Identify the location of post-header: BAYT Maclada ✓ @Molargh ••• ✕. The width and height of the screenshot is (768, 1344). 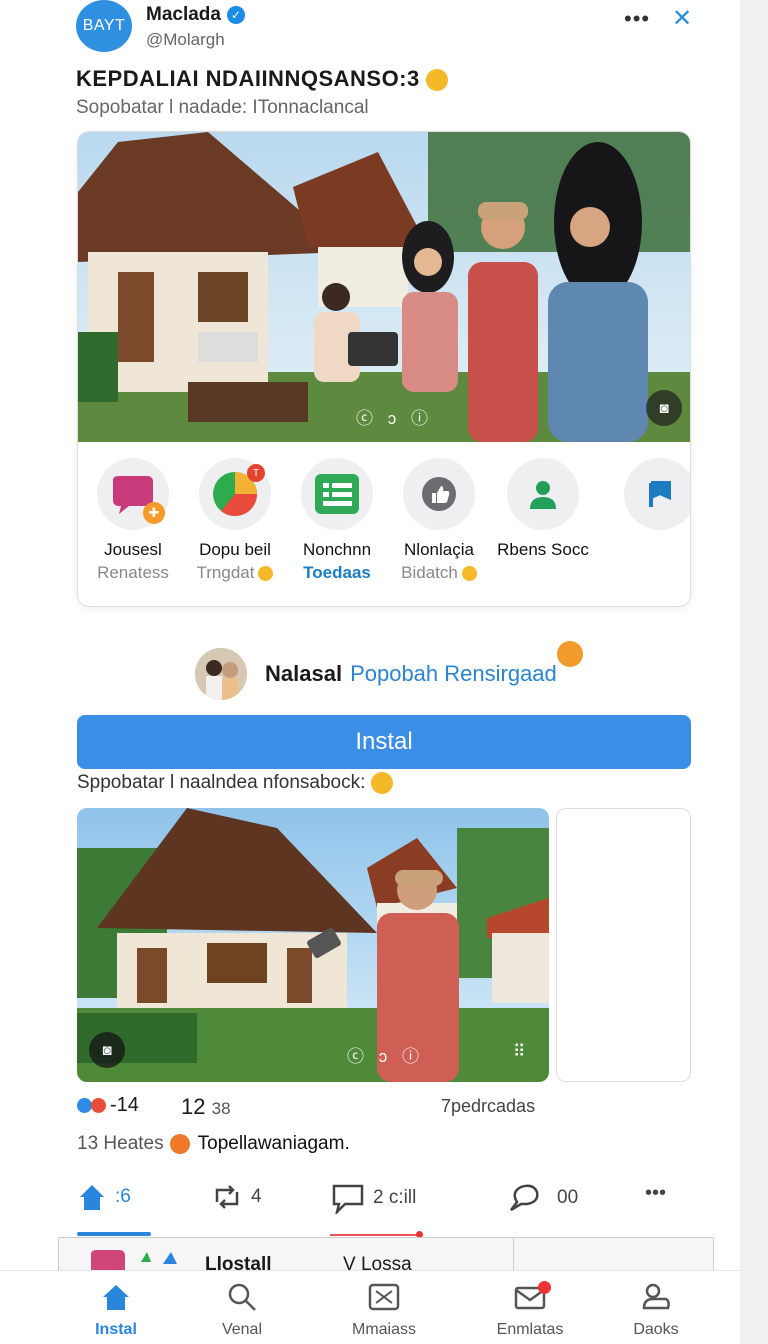
(386, 28).